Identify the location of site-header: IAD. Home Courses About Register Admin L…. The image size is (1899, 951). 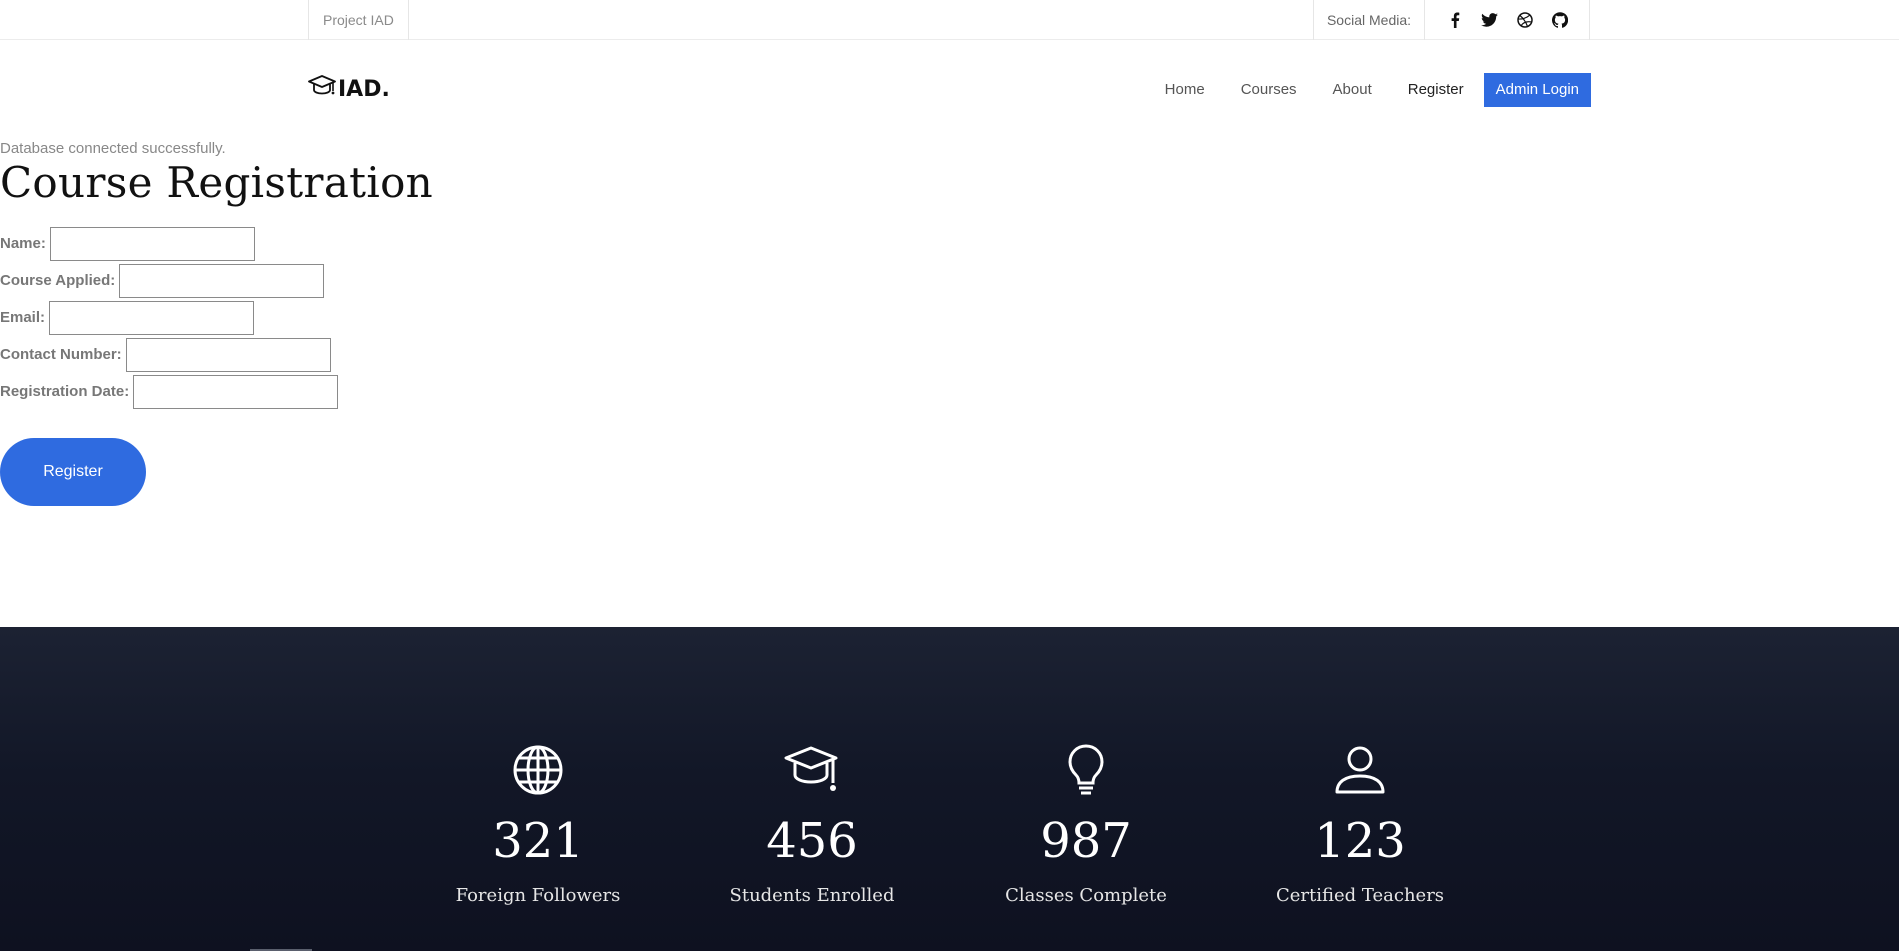
(949, 87).